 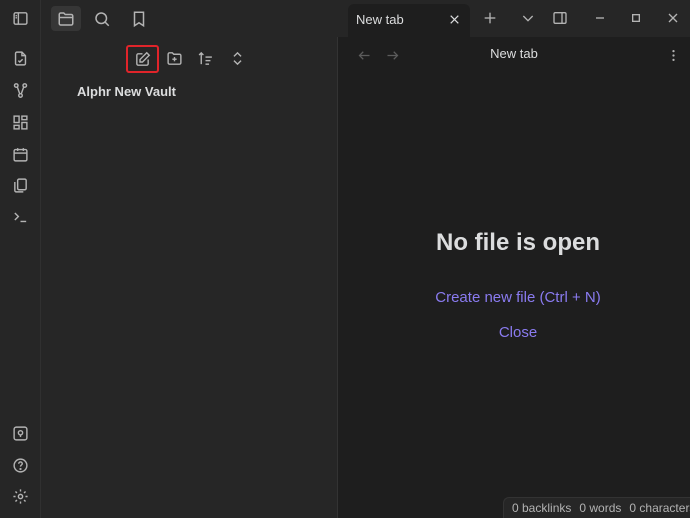 I want to click on vault-name: Alphr New Vault, so click(x=126, y=91).